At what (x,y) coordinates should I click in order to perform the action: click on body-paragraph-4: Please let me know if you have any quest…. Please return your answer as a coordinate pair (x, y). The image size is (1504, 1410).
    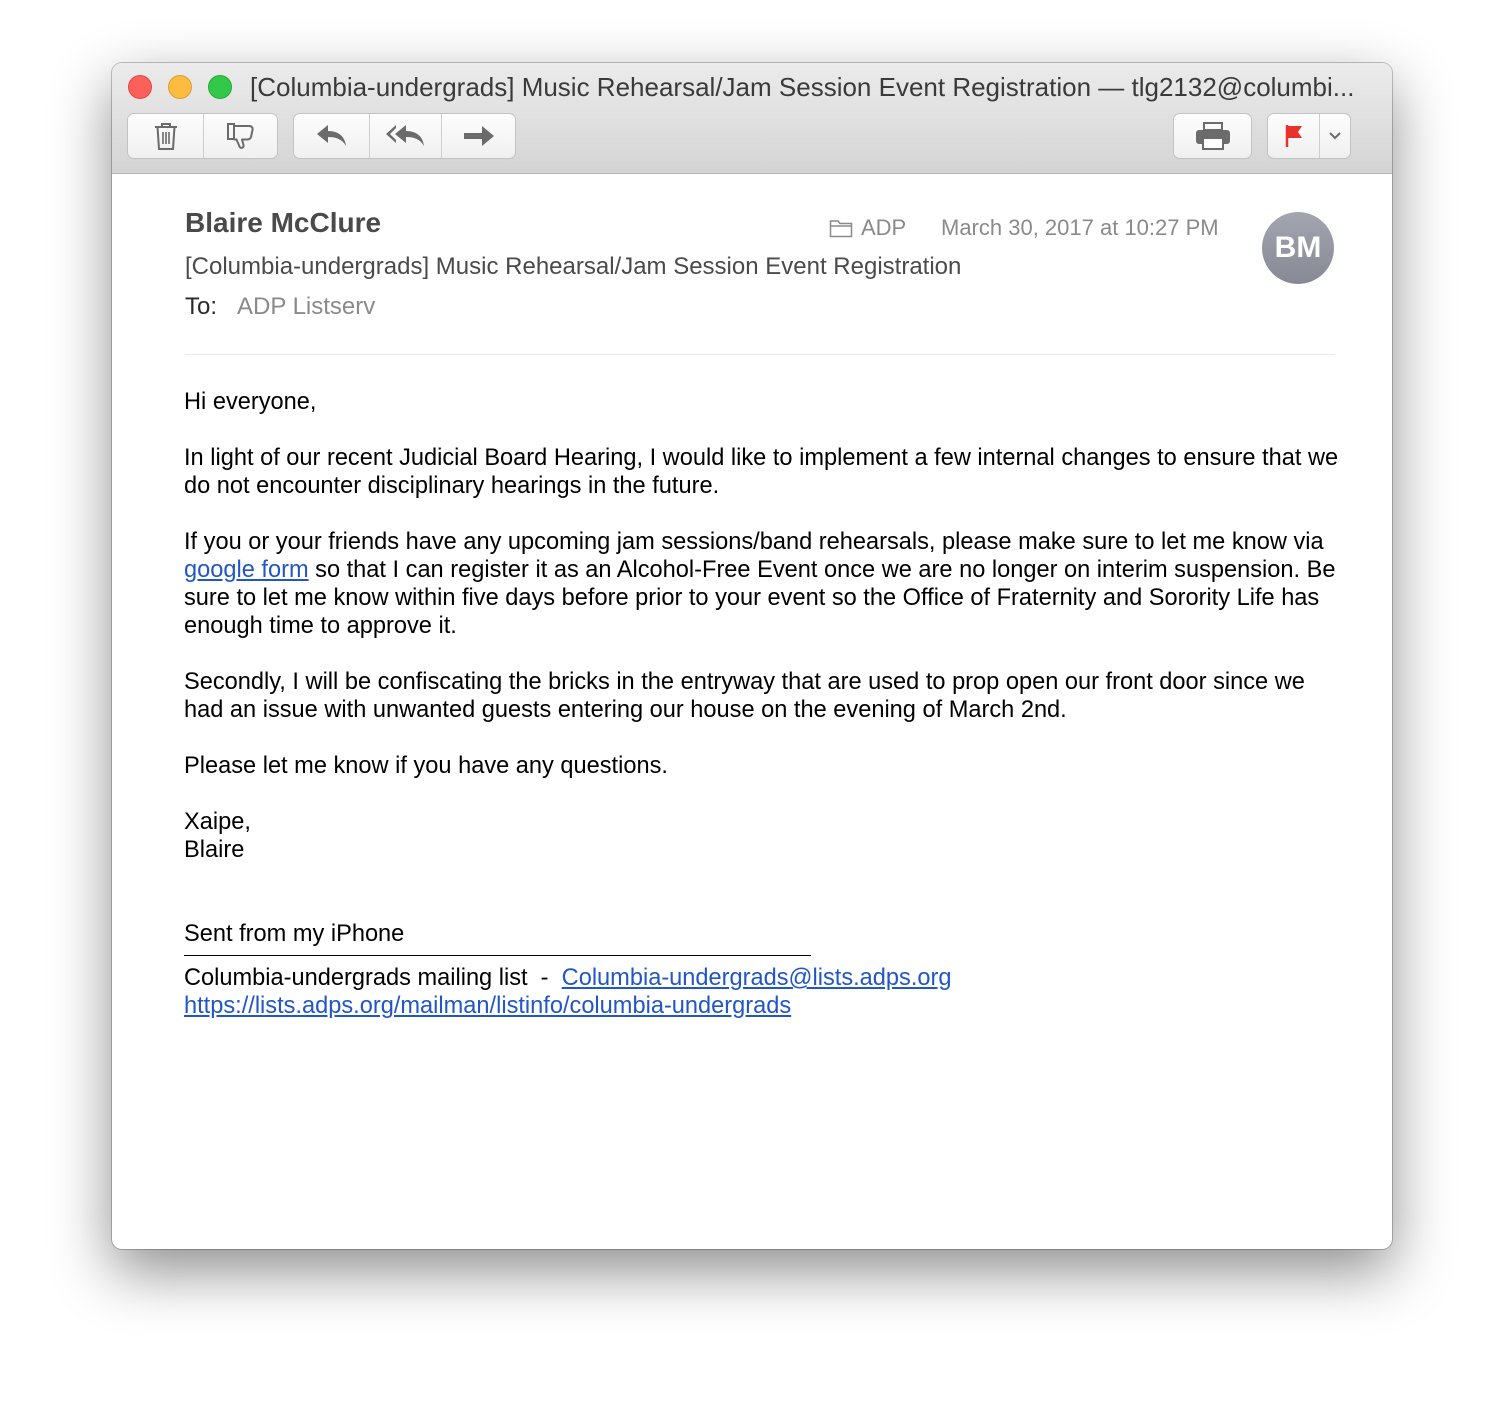
    Looking at the image, I should click on (426, 766).